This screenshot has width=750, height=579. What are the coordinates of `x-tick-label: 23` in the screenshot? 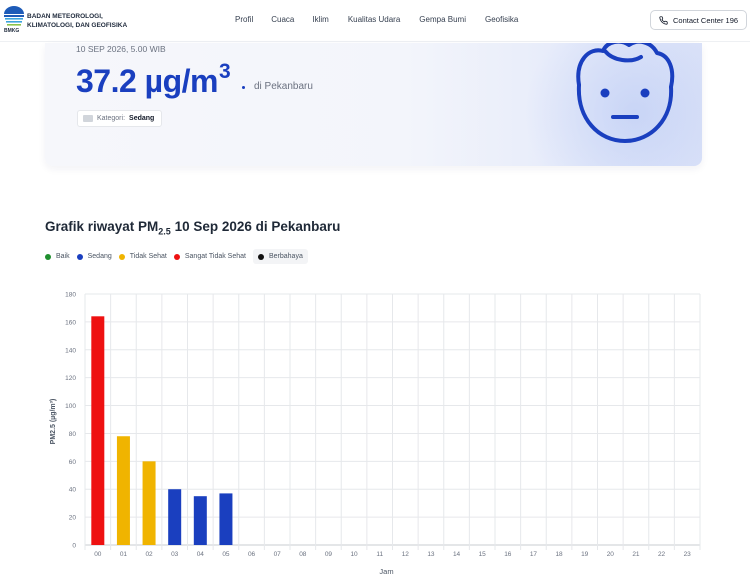 It's located at (688, 554).